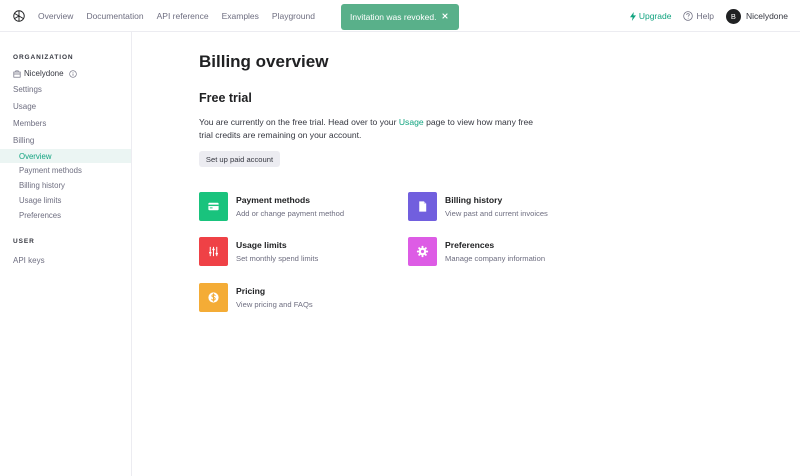 Image resolution: width=800 pixels, height=476 pixels. I want to click on user-name: Nicelydone, so click(766, 16).